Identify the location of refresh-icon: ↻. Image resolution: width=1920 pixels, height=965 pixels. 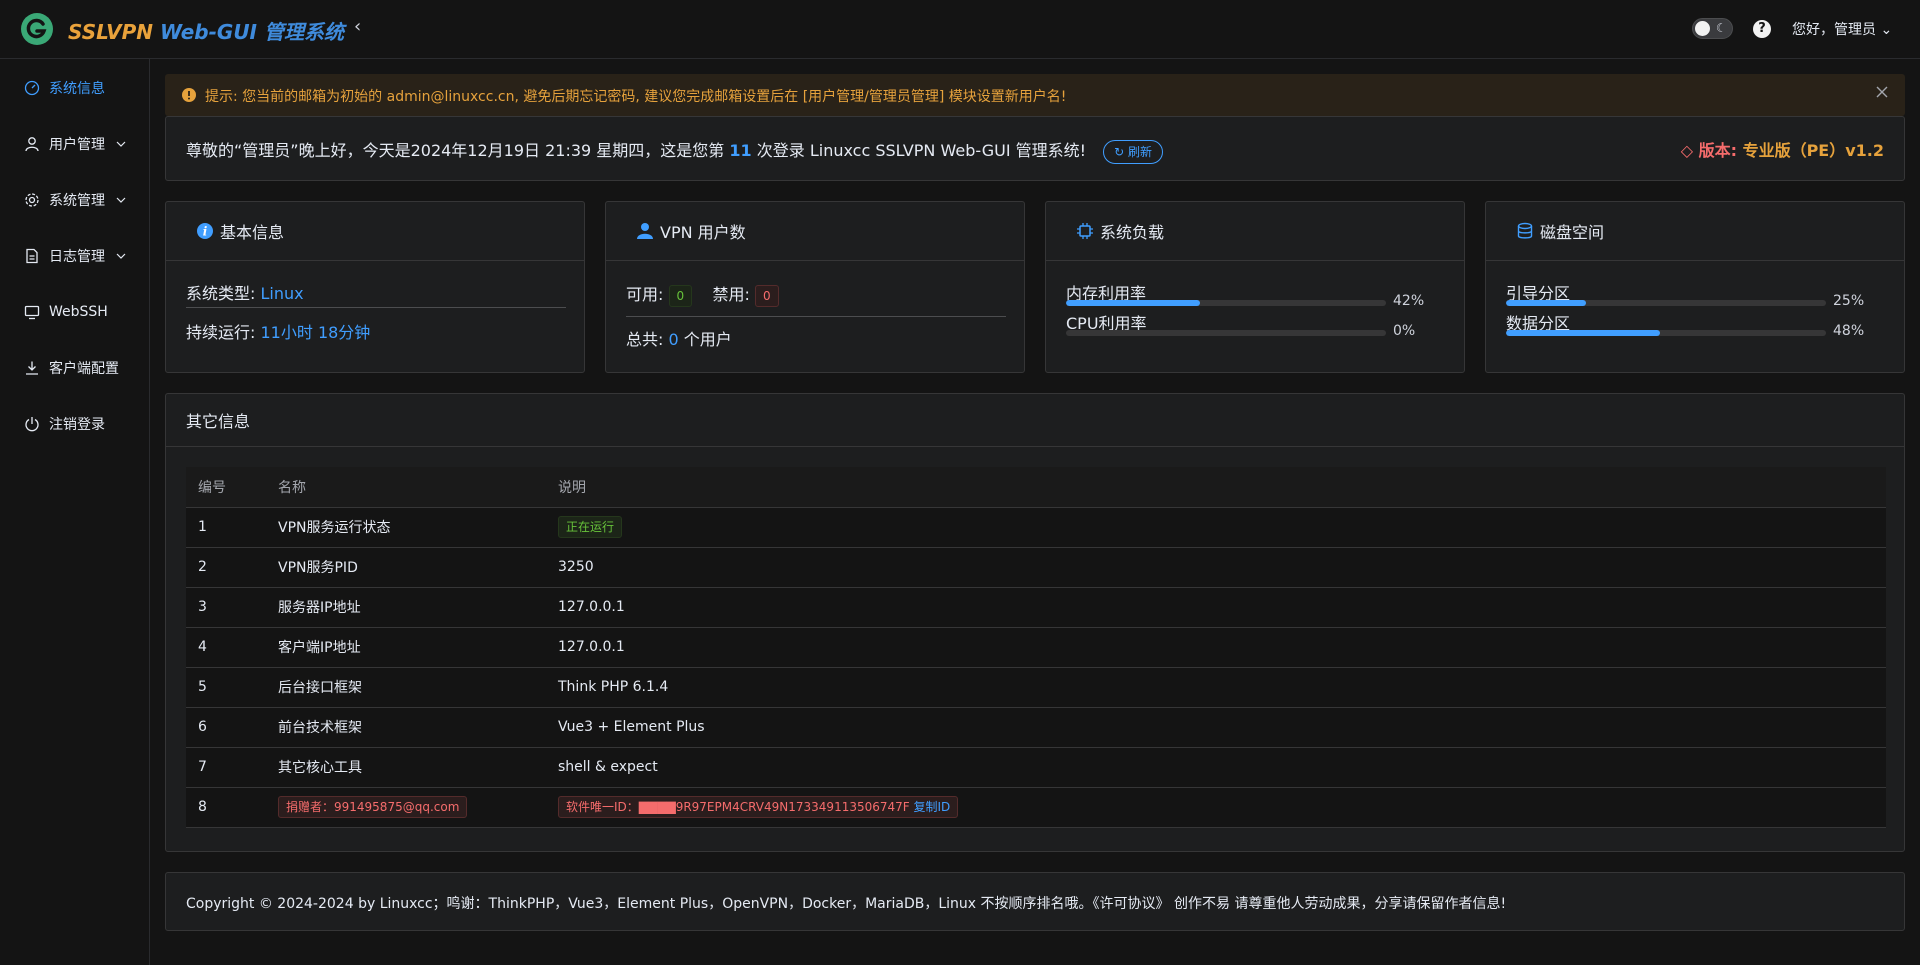
(1119, 151).